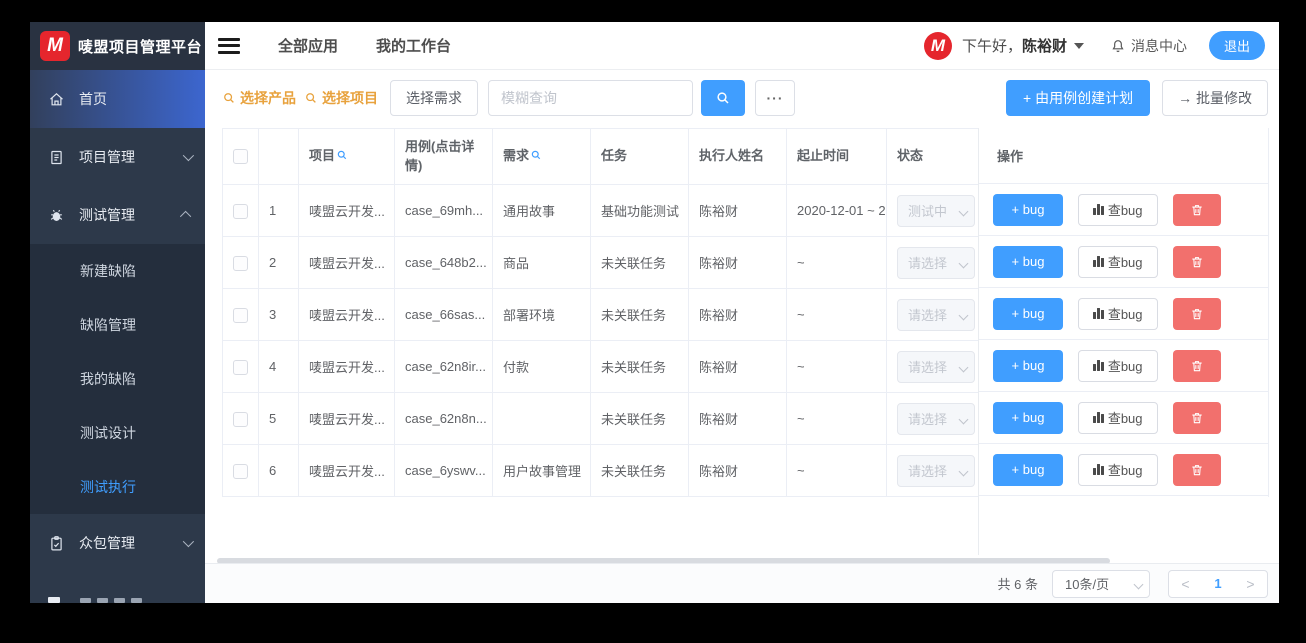  What do you see at coordinates (1101, 583) in the screenshot?
I see `page-size-select: 10条/页` at bounding box center [1101, 583].